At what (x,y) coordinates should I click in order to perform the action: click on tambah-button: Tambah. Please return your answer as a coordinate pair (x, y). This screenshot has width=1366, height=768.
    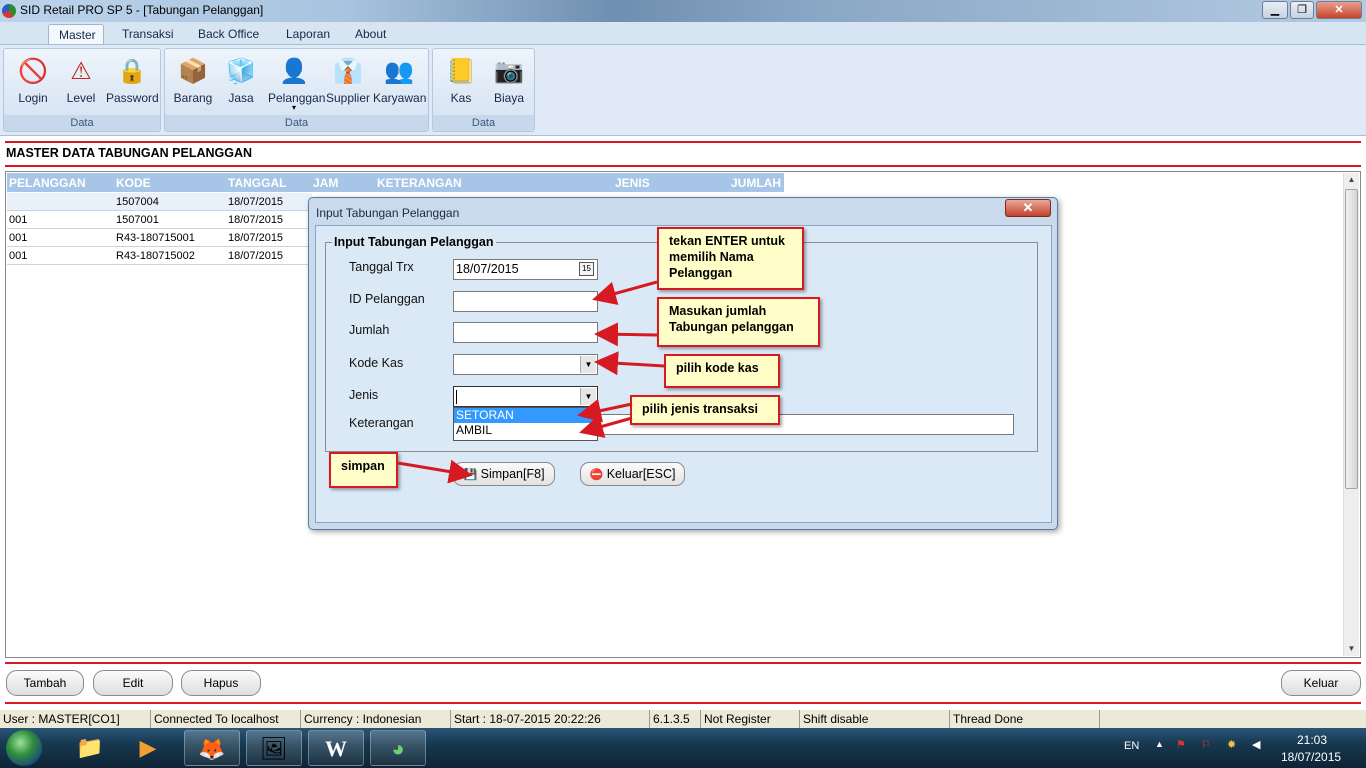
    Looking at the image, I should click on (45, 683).